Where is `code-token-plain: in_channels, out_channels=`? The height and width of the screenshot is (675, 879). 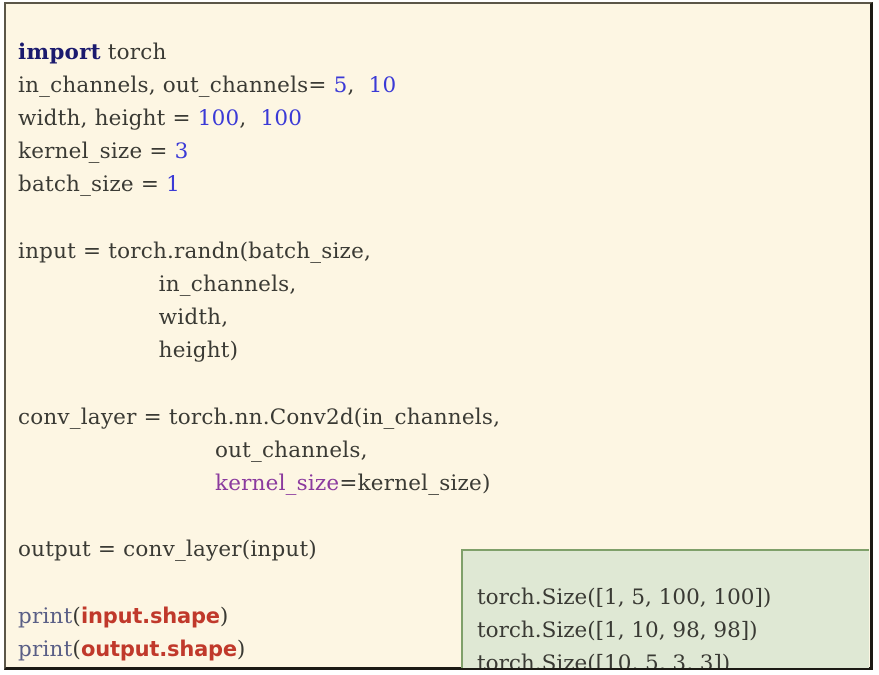 code-token-plain: in_channels, out_channels= is located at coordinates (176, 85).